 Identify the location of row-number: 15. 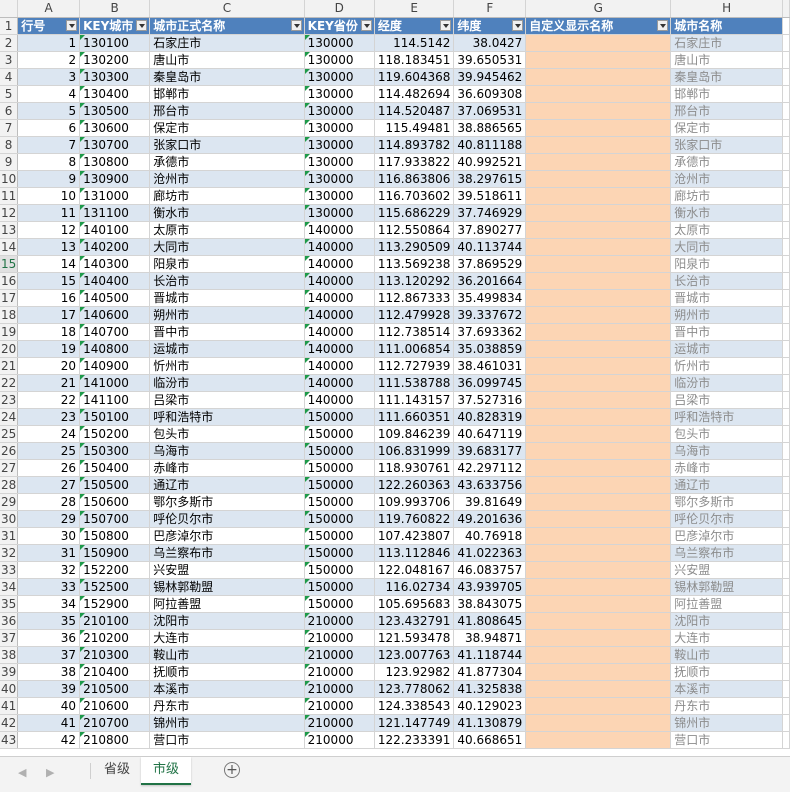
(9, 264).